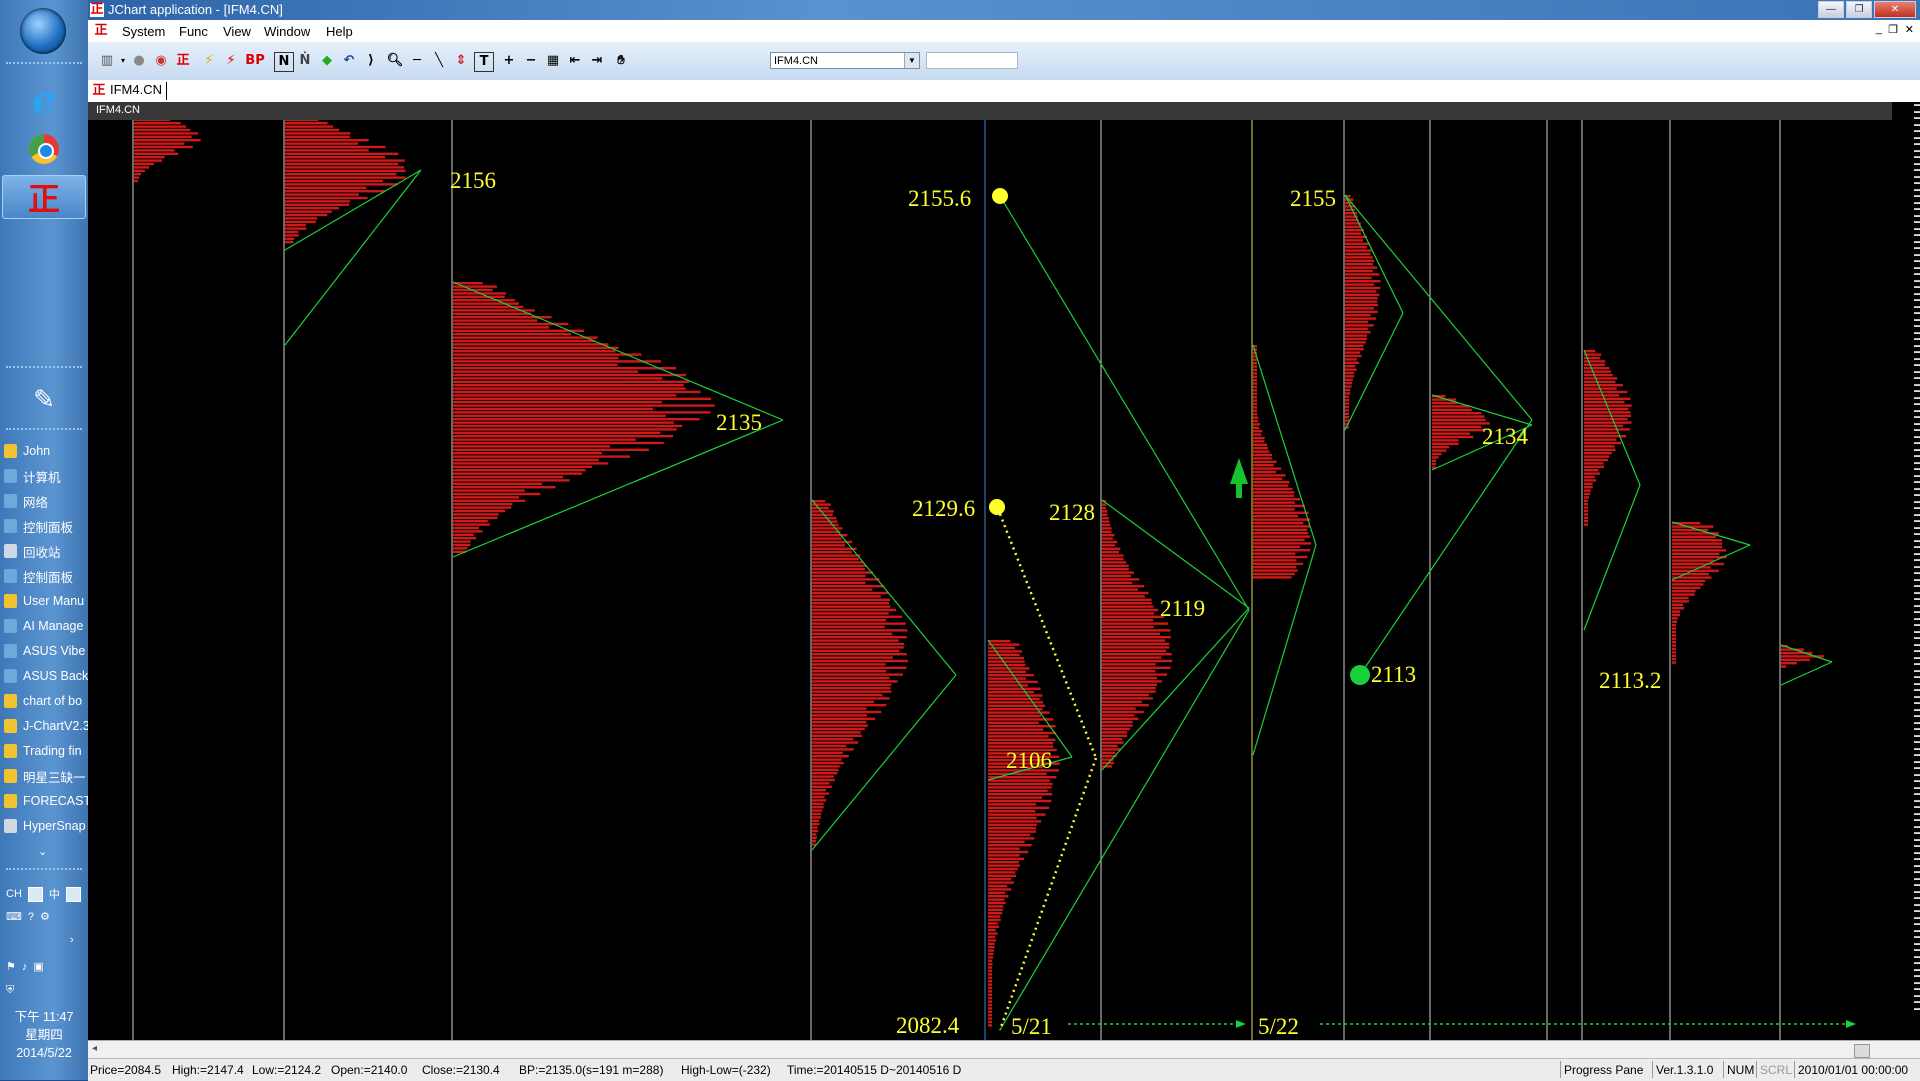 This screenshot has height=1081, width=1920. What do you see at coordinates (621, 61) in the screenshot?
I see `hand-pan-icon: ✋︎` at bounding box center [621, 61].